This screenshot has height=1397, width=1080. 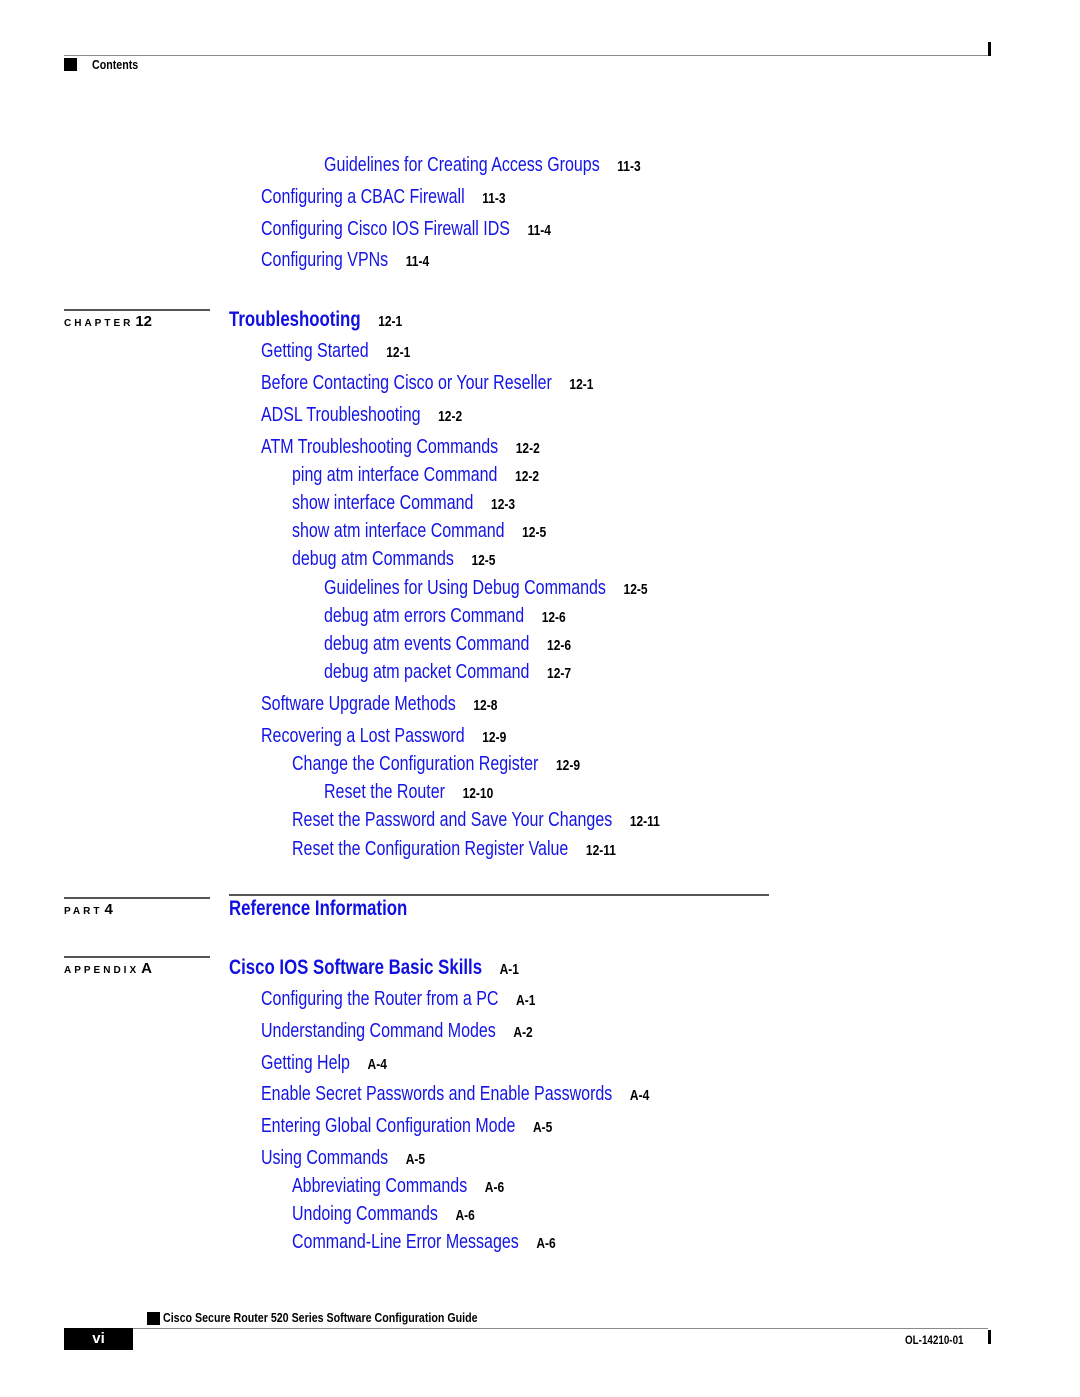 I want to click on toc-entry: Using Commands A-5, so click(x=343, y=1158).